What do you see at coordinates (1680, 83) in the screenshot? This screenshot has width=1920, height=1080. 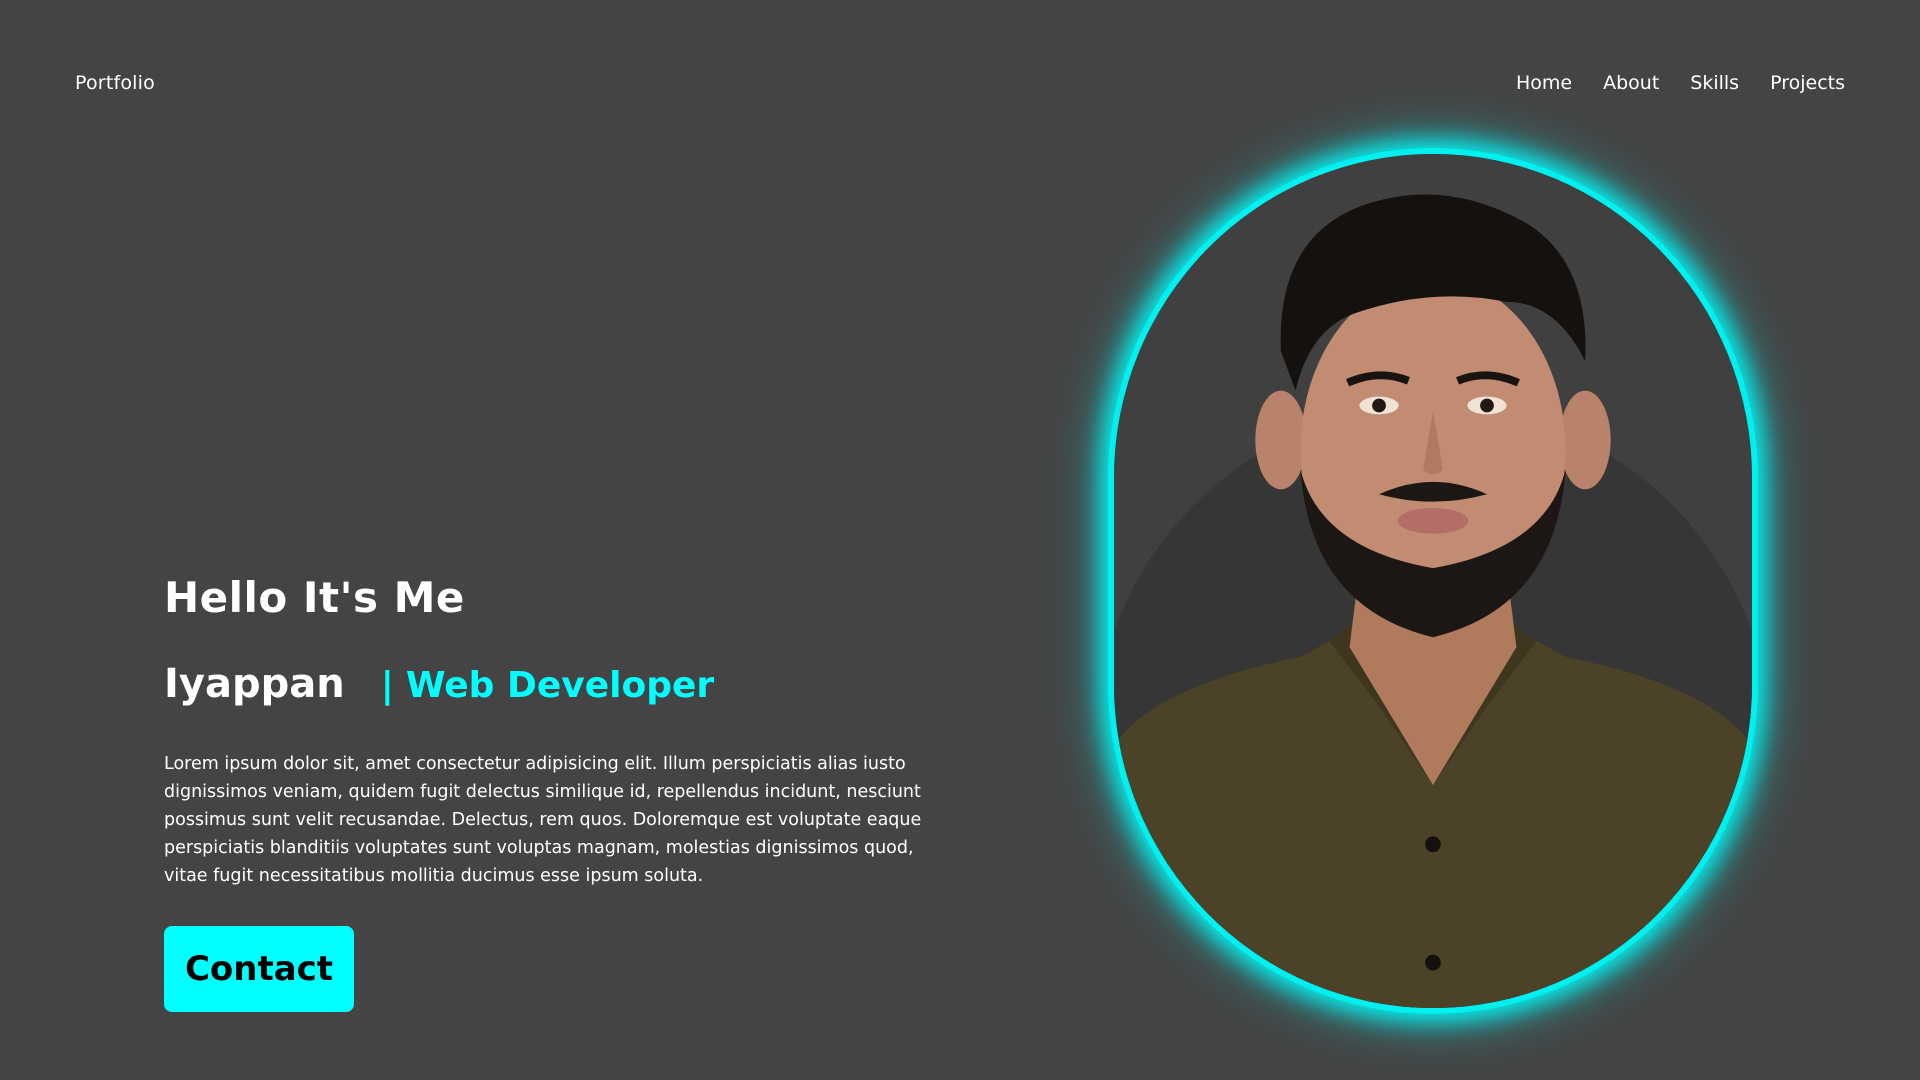 I see `main-nav: Home About Skills Projects` at bounding box center [1680, 83].